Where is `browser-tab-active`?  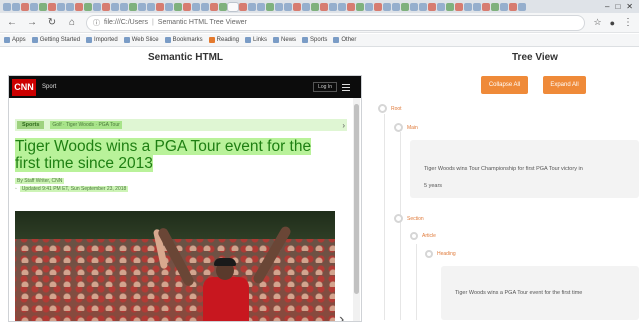
browser-tab-active is located at coordinates (233, 6).